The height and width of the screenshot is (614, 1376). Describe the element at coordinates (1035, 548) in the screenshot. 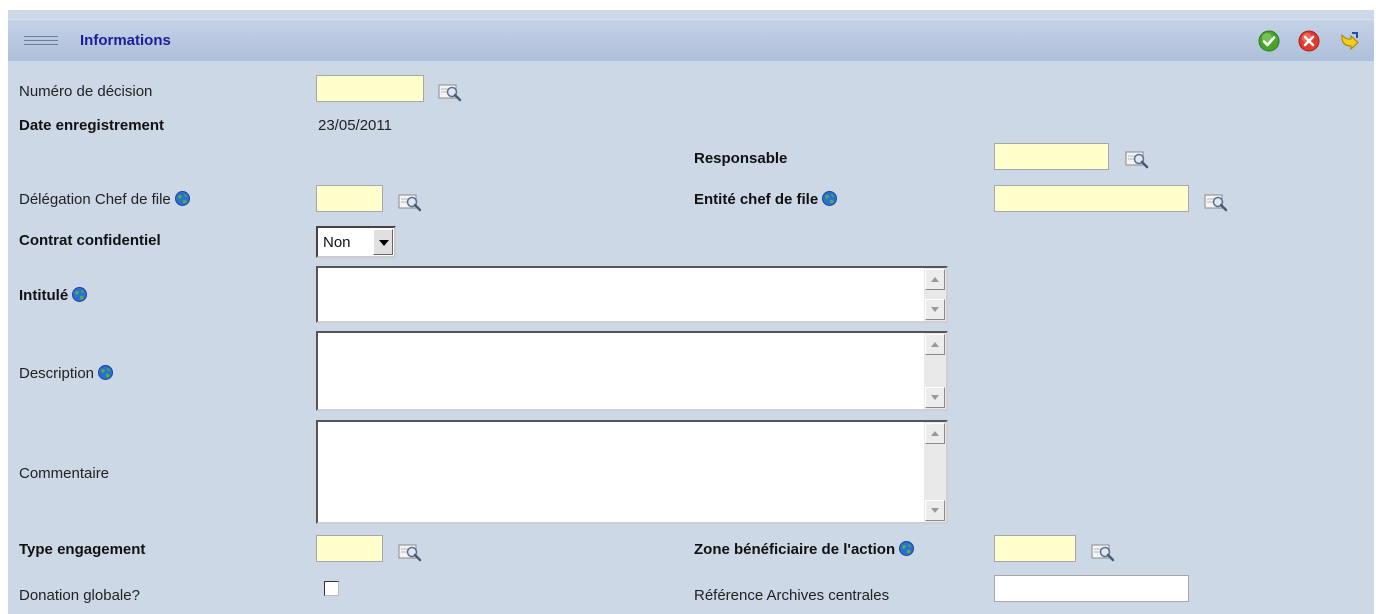

I see `zone-beneficiaire-input` at that location.